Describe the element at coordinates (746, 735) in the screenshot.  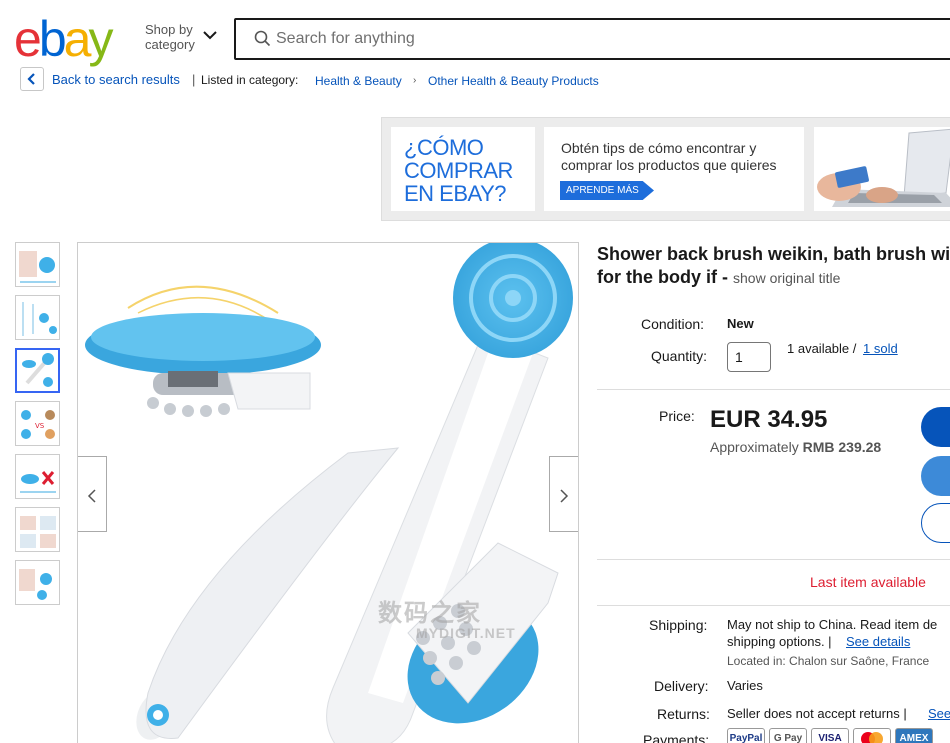
I see `paypal-icon: PayPal` at that location.